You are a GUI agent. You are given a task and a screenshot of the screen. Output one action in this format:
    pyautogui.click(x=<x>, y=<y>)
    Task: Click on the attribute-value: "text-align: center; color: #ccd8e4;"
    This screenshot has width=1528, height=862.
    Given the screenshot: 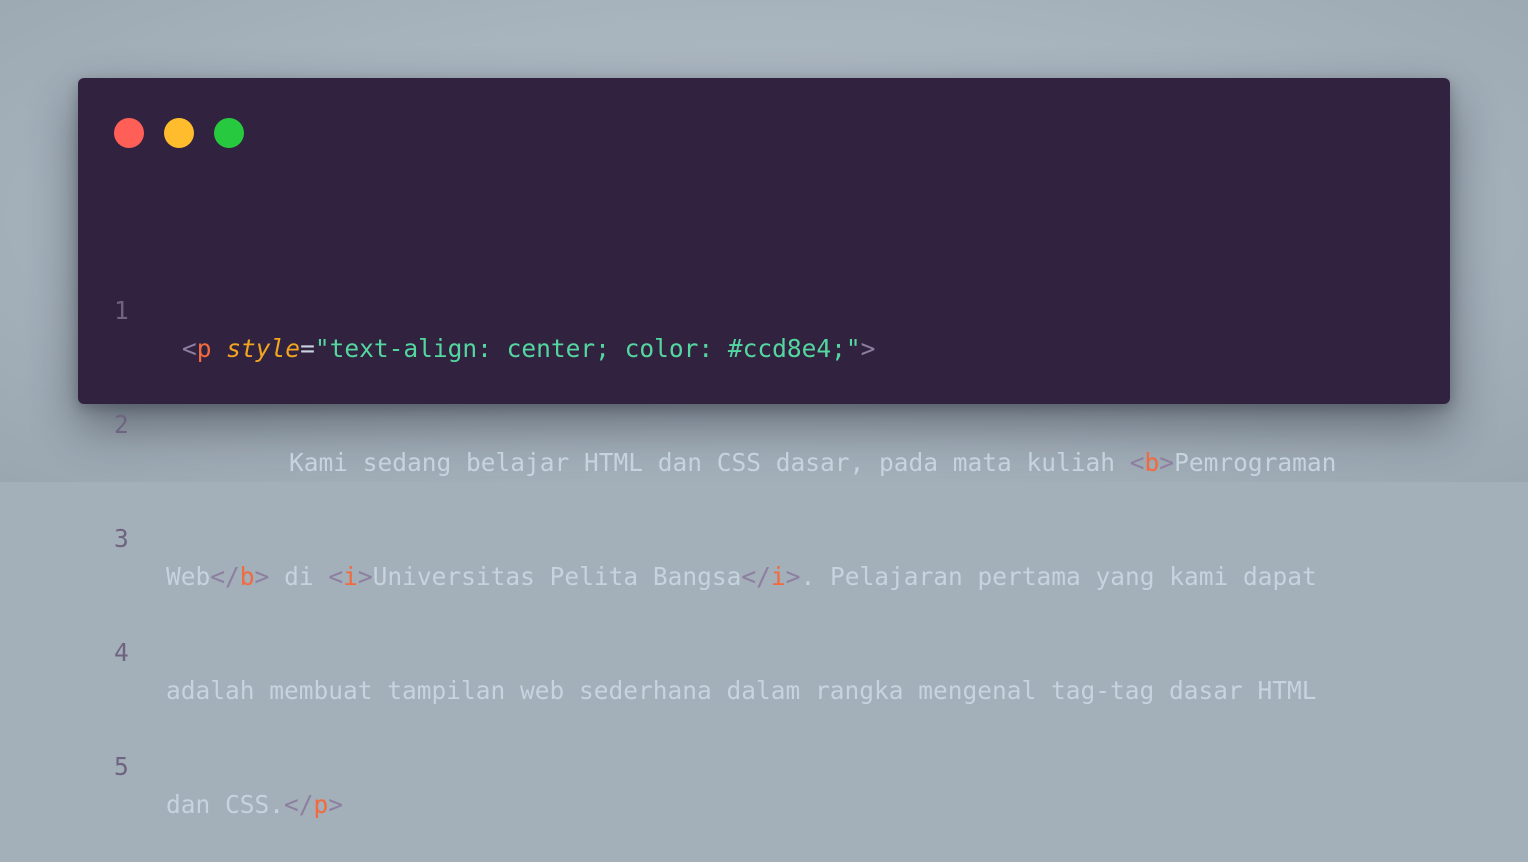 What is the action you would take?
    pyautogui.click(x=587, y=348)
    